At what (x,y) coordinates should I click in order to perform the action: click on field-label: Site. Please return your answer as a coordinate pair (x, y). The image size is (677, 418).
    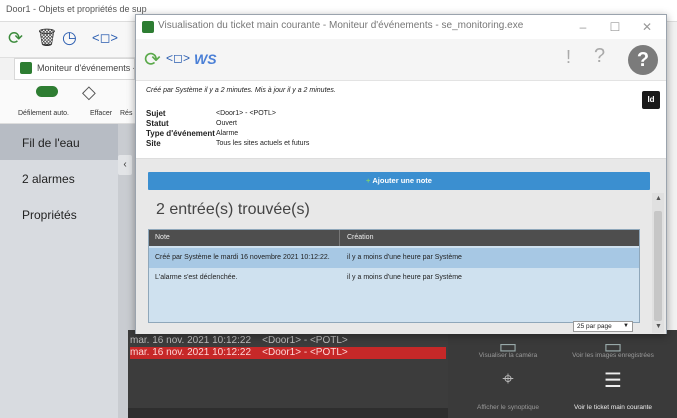
    Looking at the image, I should click on (153, 143).